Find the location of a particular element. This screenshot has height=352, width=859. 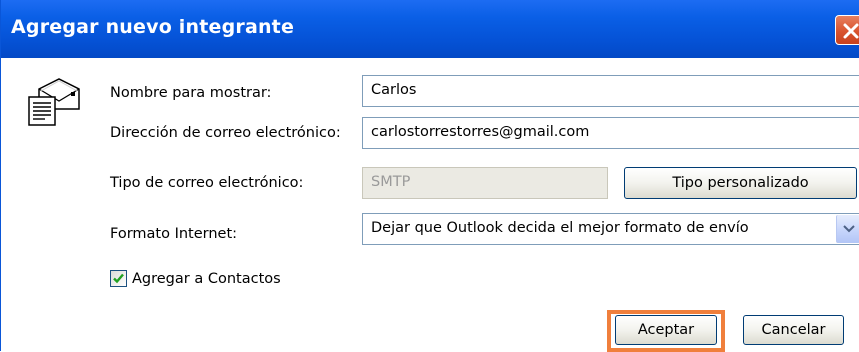

close-button is located at coordinates (847, 30).